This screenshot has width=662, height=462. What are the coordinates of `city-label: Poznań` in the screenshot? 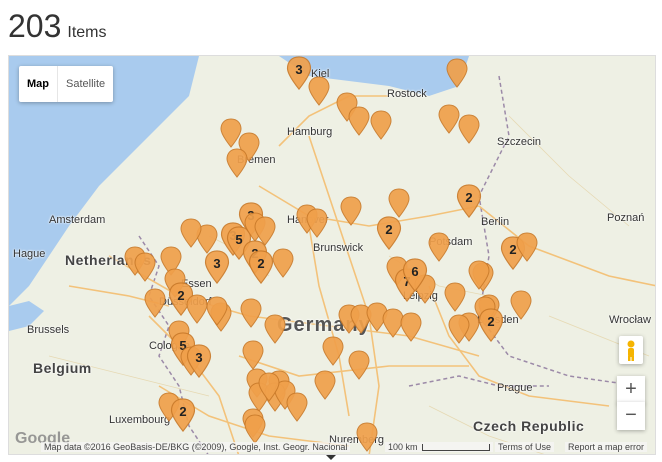 It's located at (626, 218).